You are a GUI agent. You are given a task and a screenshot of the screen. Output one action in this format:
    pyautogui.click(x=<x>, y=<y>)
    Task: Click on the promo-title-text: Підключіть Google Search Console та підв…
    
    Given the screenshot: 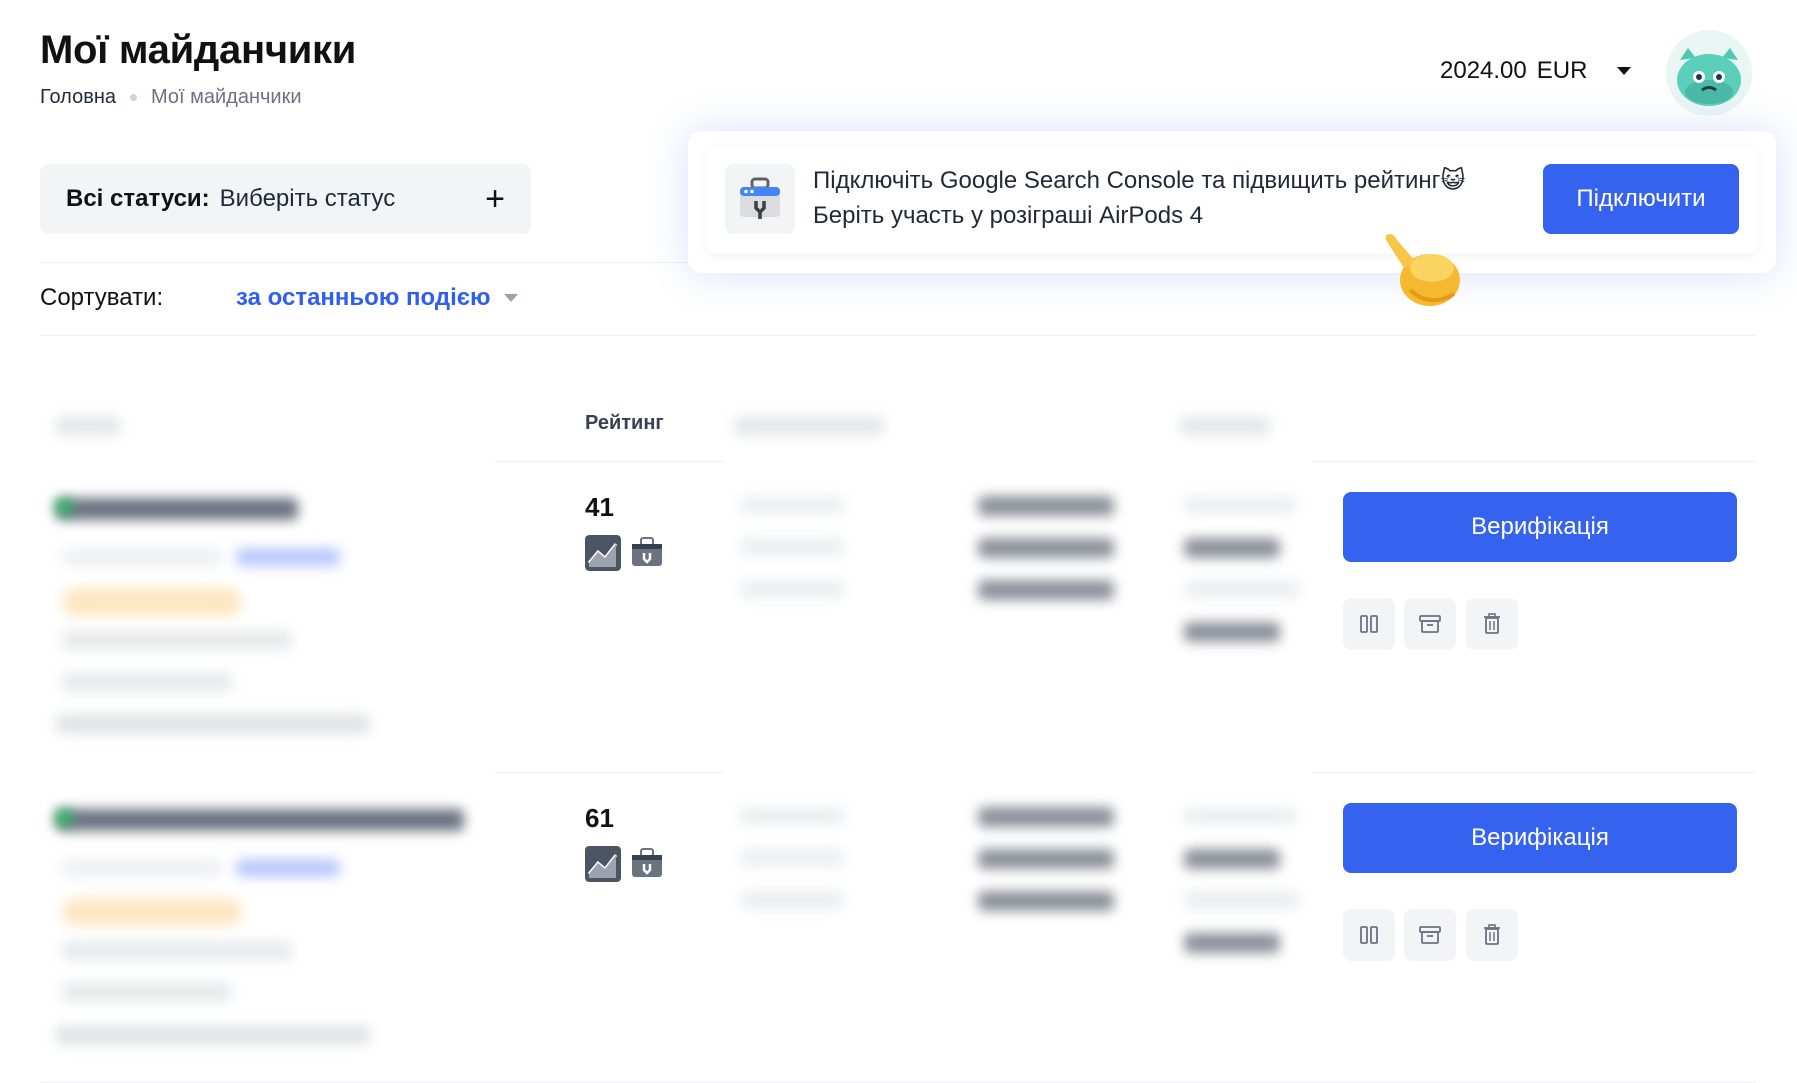 What is the action you would take?
    pyautogui.click(x=1127, y=180)
    